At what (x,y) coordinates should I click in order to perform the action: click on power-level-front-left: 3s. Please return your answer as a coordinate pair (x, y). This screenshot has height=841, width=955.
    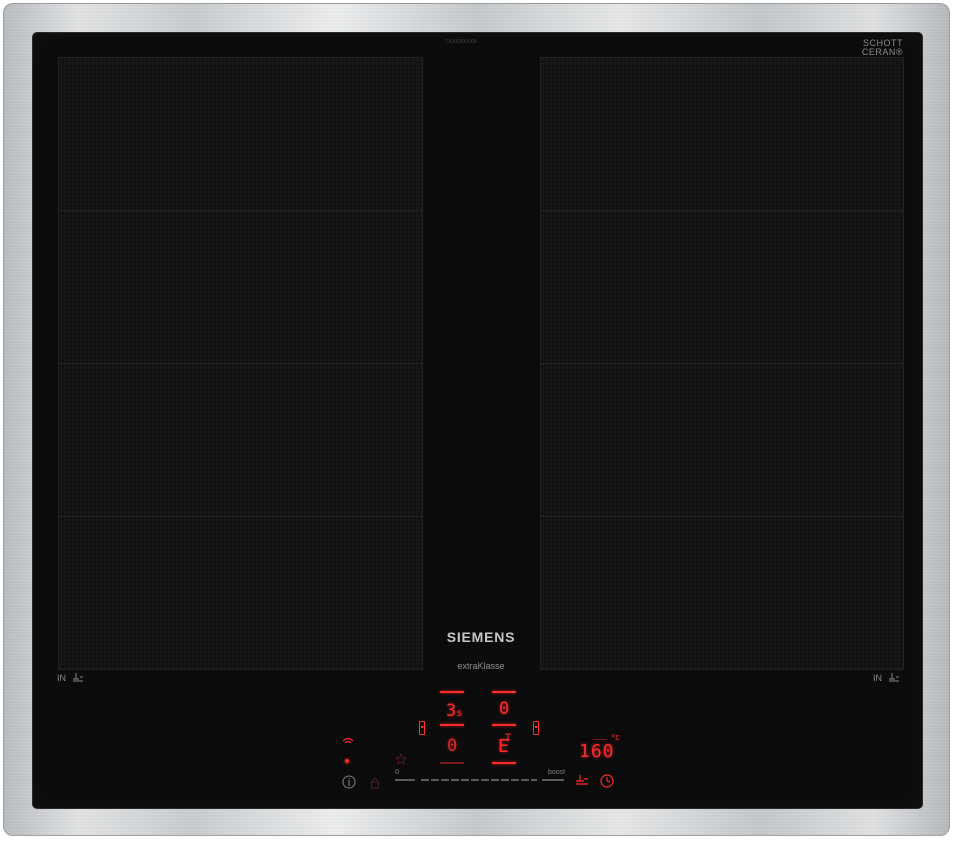
    Looking at the image, I should click on (454, 711).